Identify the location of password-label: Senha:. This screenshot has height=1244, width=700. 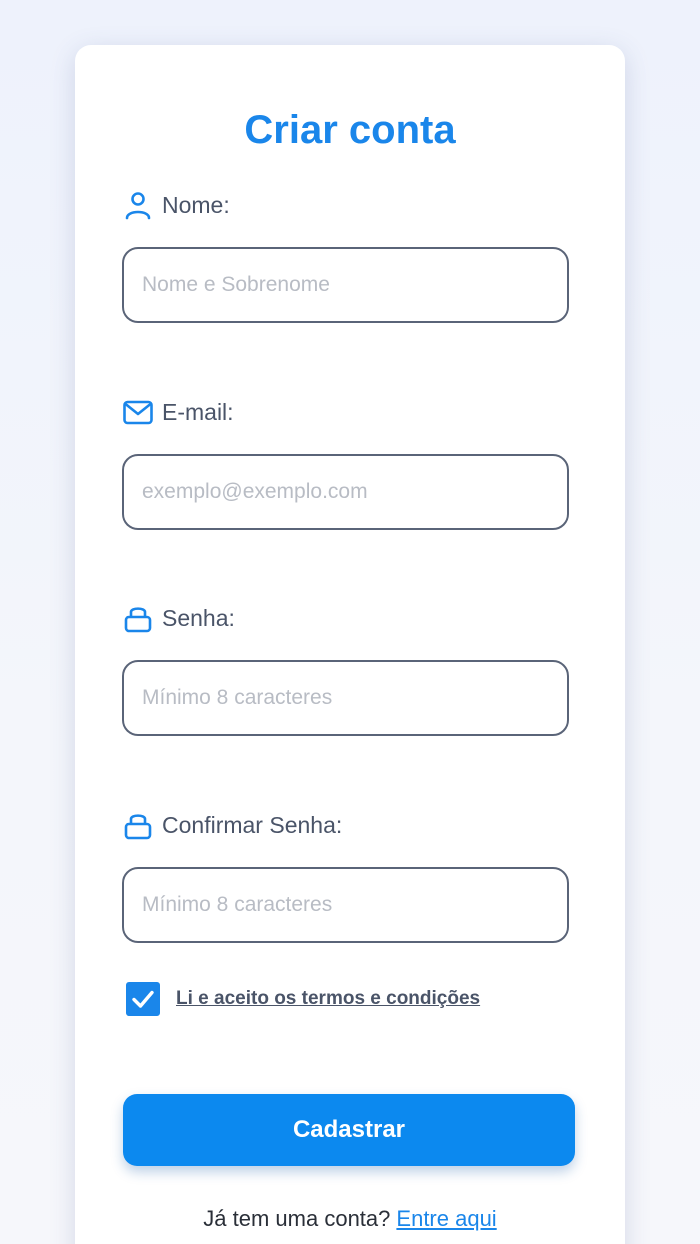
(198, 617).